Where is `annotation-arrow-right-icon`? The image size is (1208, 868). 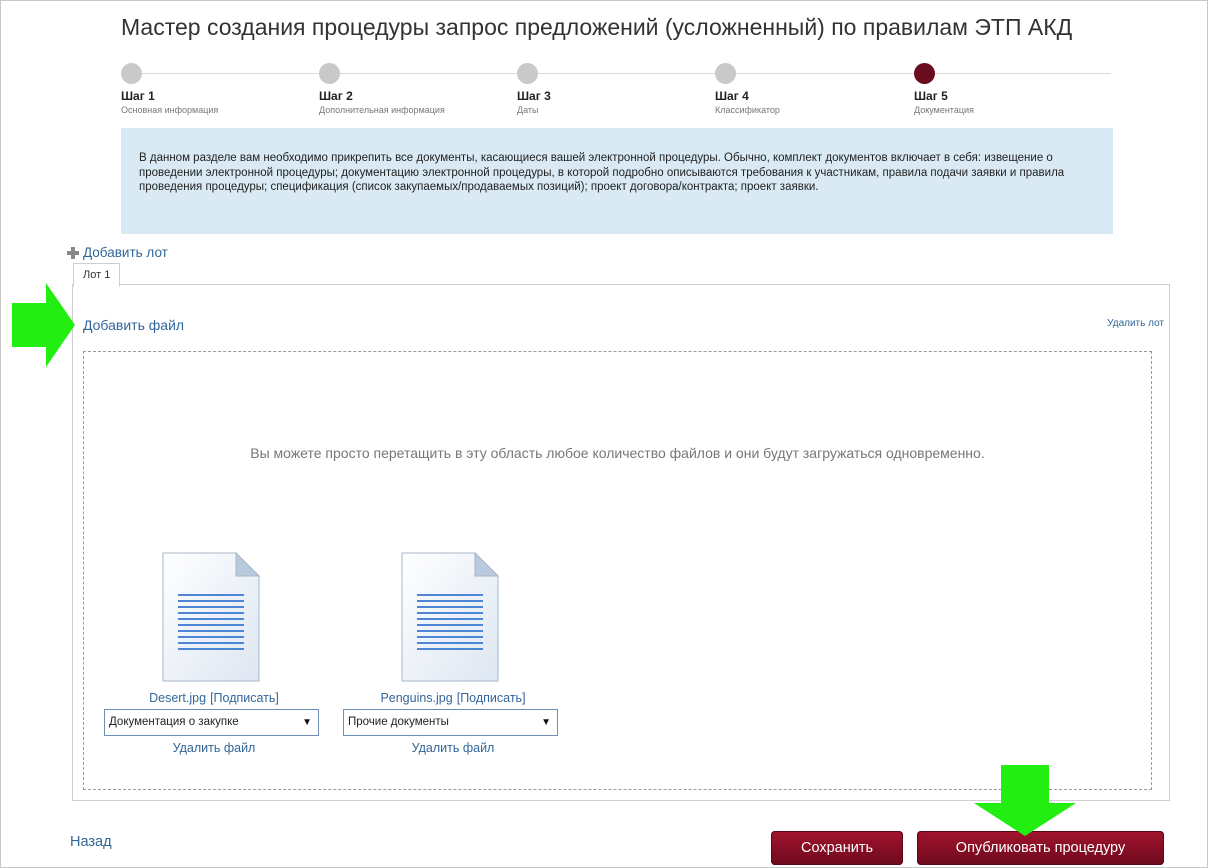 annotation-arrow-right-icon is located at coordinates (43, 325).